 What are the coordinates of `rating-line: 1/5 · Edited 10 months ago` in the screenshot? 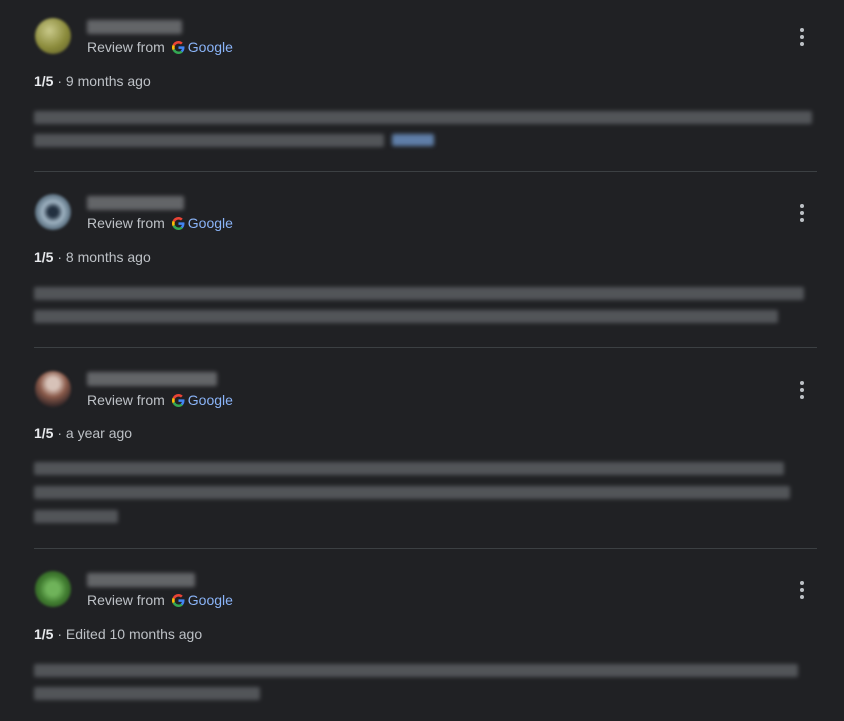 It's located at (118, 634).